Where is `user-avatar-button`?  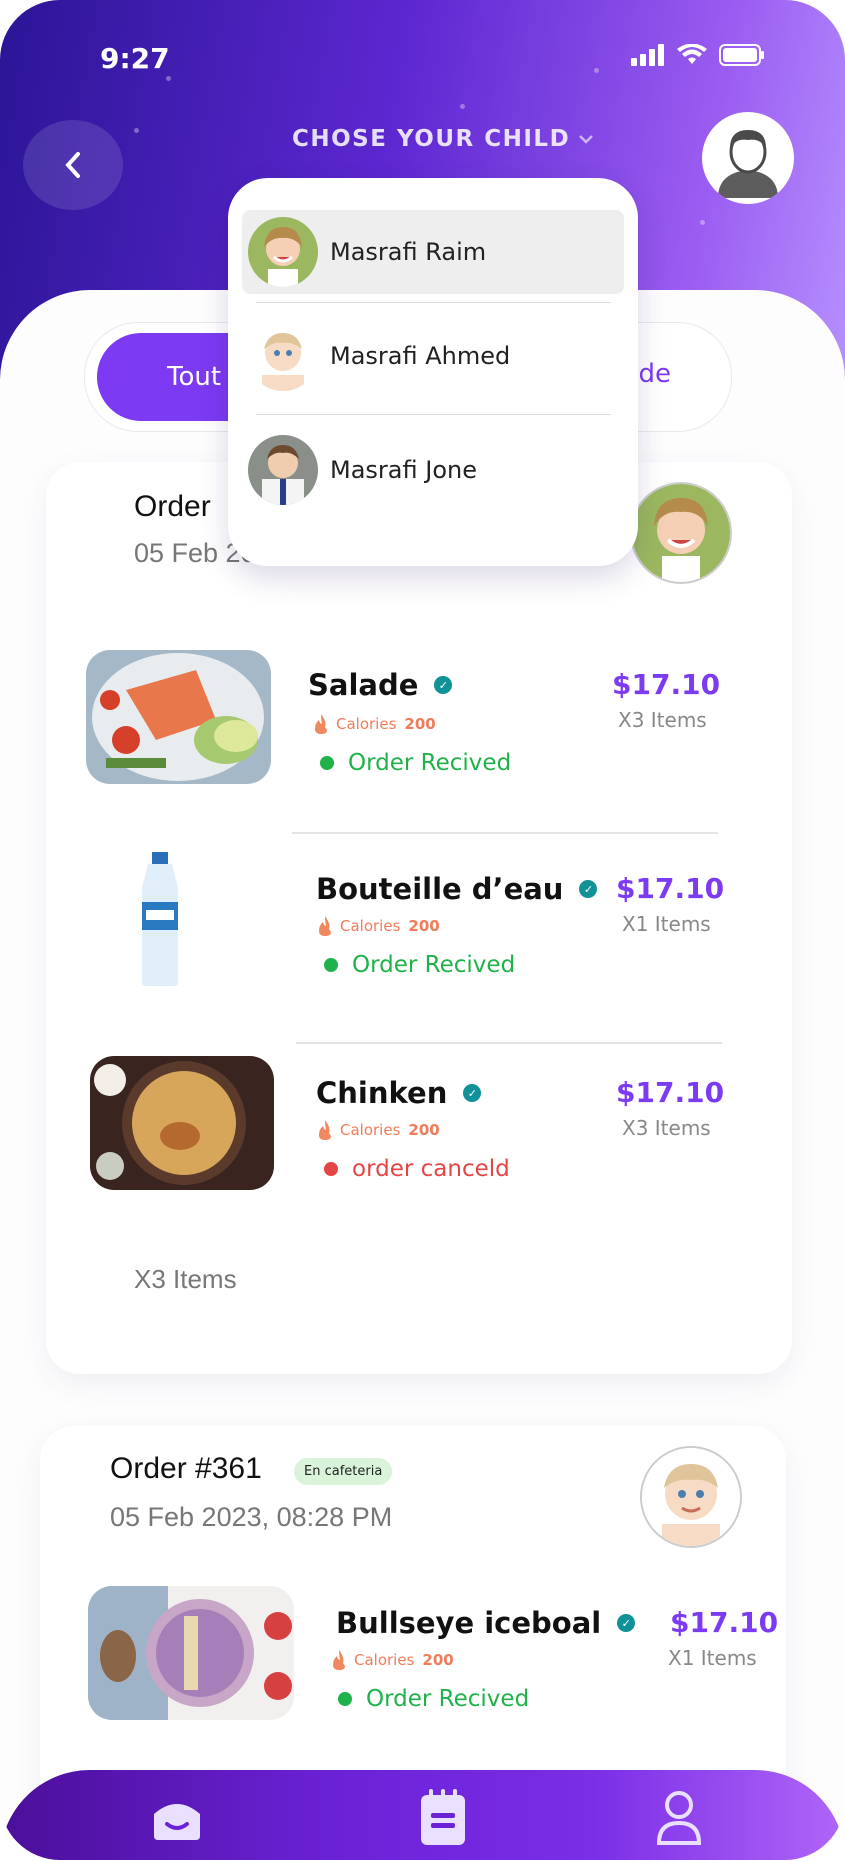 user-avatar-button is located at coordinates (748, 158).